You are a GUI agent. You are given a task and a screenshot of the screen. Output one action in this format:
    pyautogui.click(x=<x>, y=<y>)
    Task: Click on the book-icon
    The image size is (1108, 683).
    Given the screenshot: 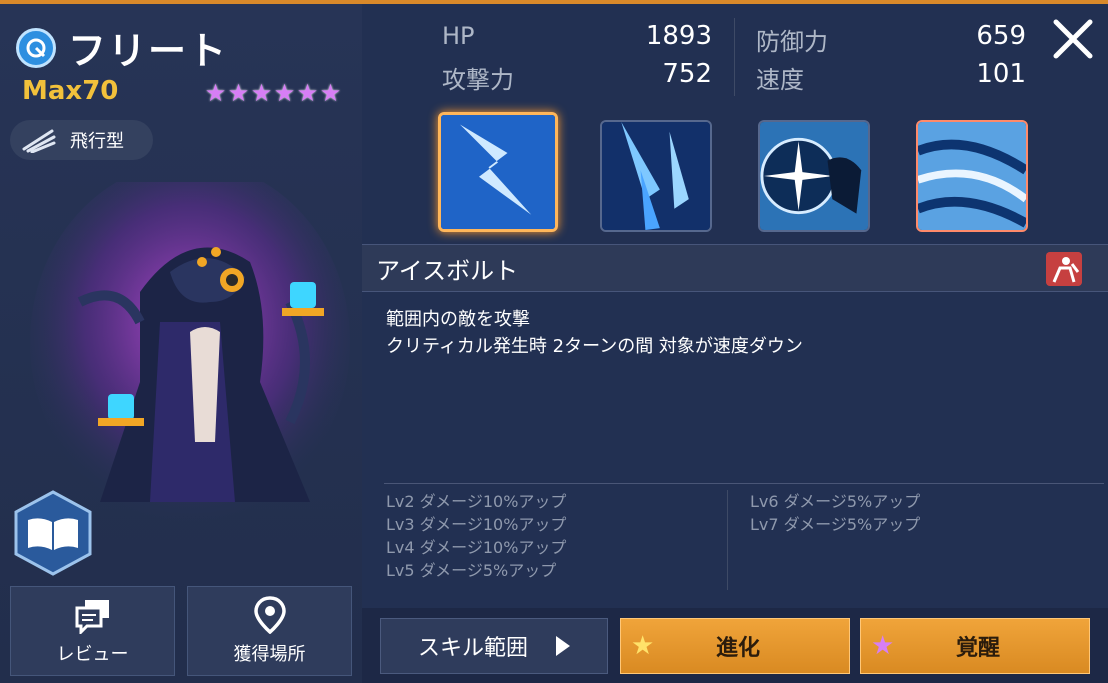 What is the action you would take?
    pyautogui.click(x=53, y=533)
    